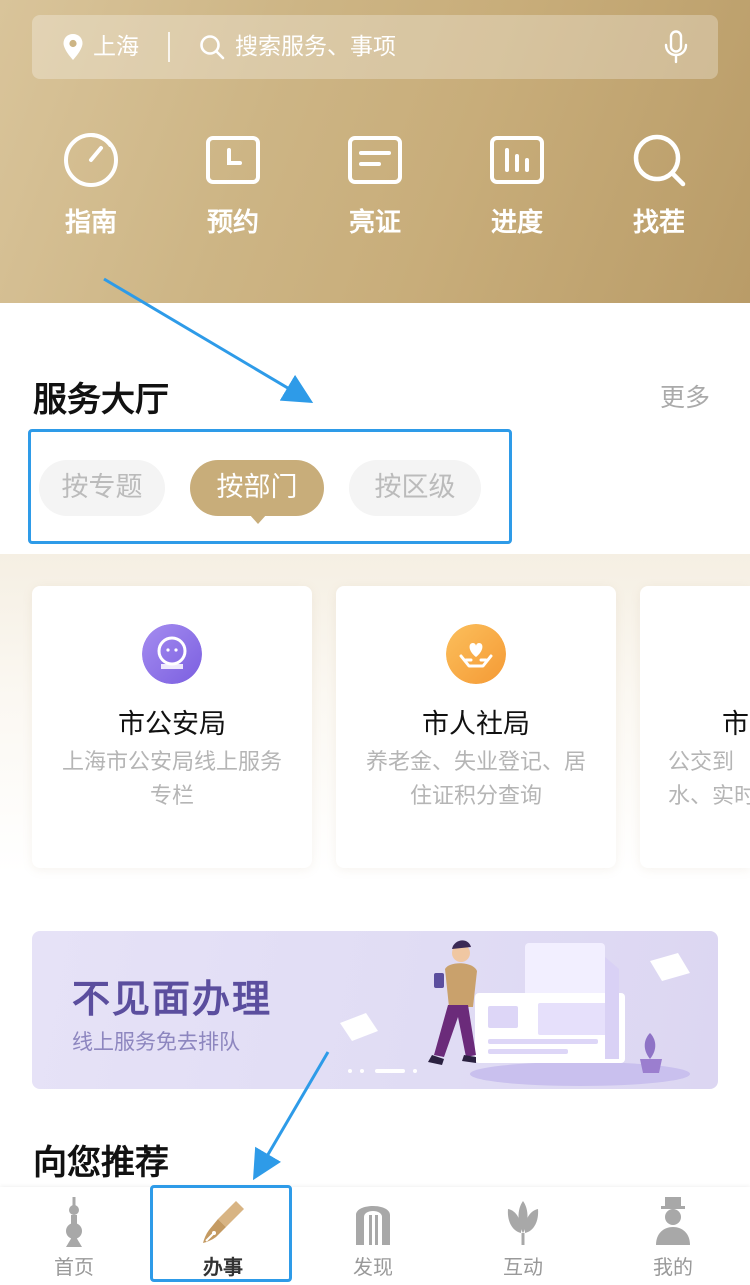 Image resolution: width=750 pixels, height=1285 pixels. Describe the element at coordinates (373, 1267) in the screenshot. I see `tab-label: 发现` at that location.